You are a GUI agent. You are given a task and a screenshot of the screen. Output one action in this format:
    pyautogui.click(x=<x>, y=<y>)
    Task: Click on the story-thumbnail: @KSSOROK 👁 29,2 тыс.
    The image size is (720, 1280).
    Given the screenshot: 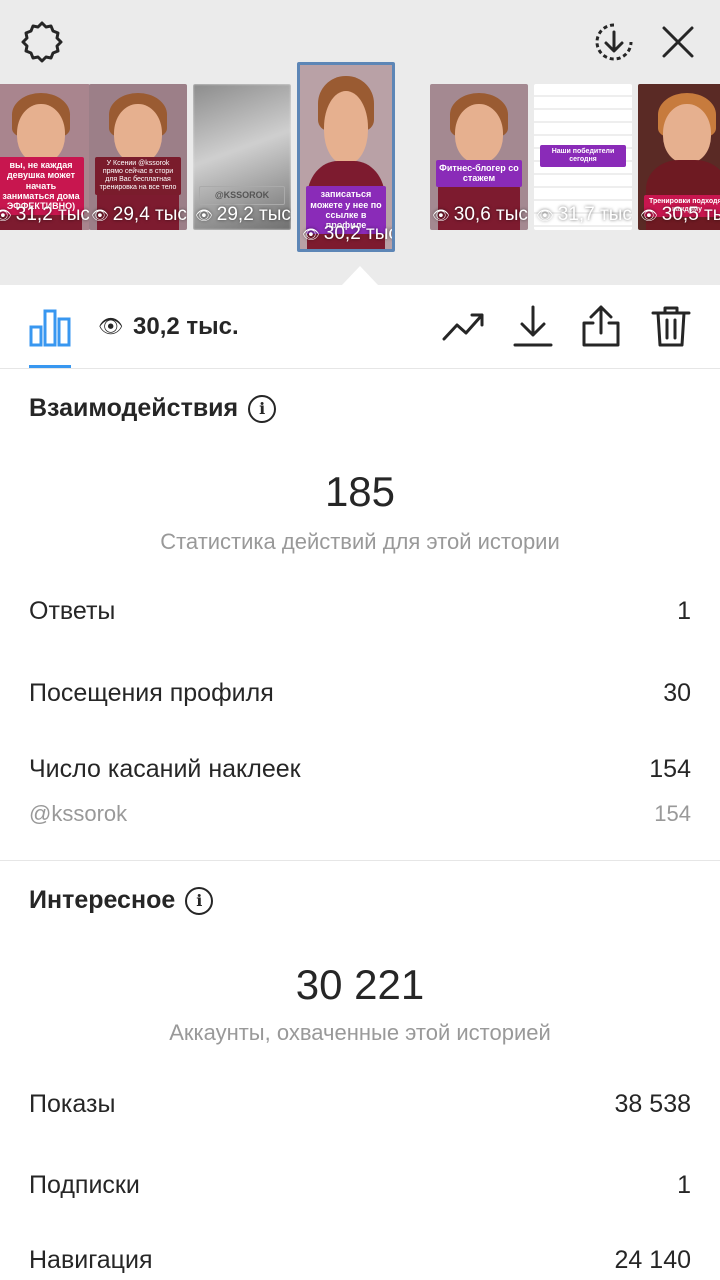 What is the action you would take?
    pyautogui.click(x=242, y=157)
    